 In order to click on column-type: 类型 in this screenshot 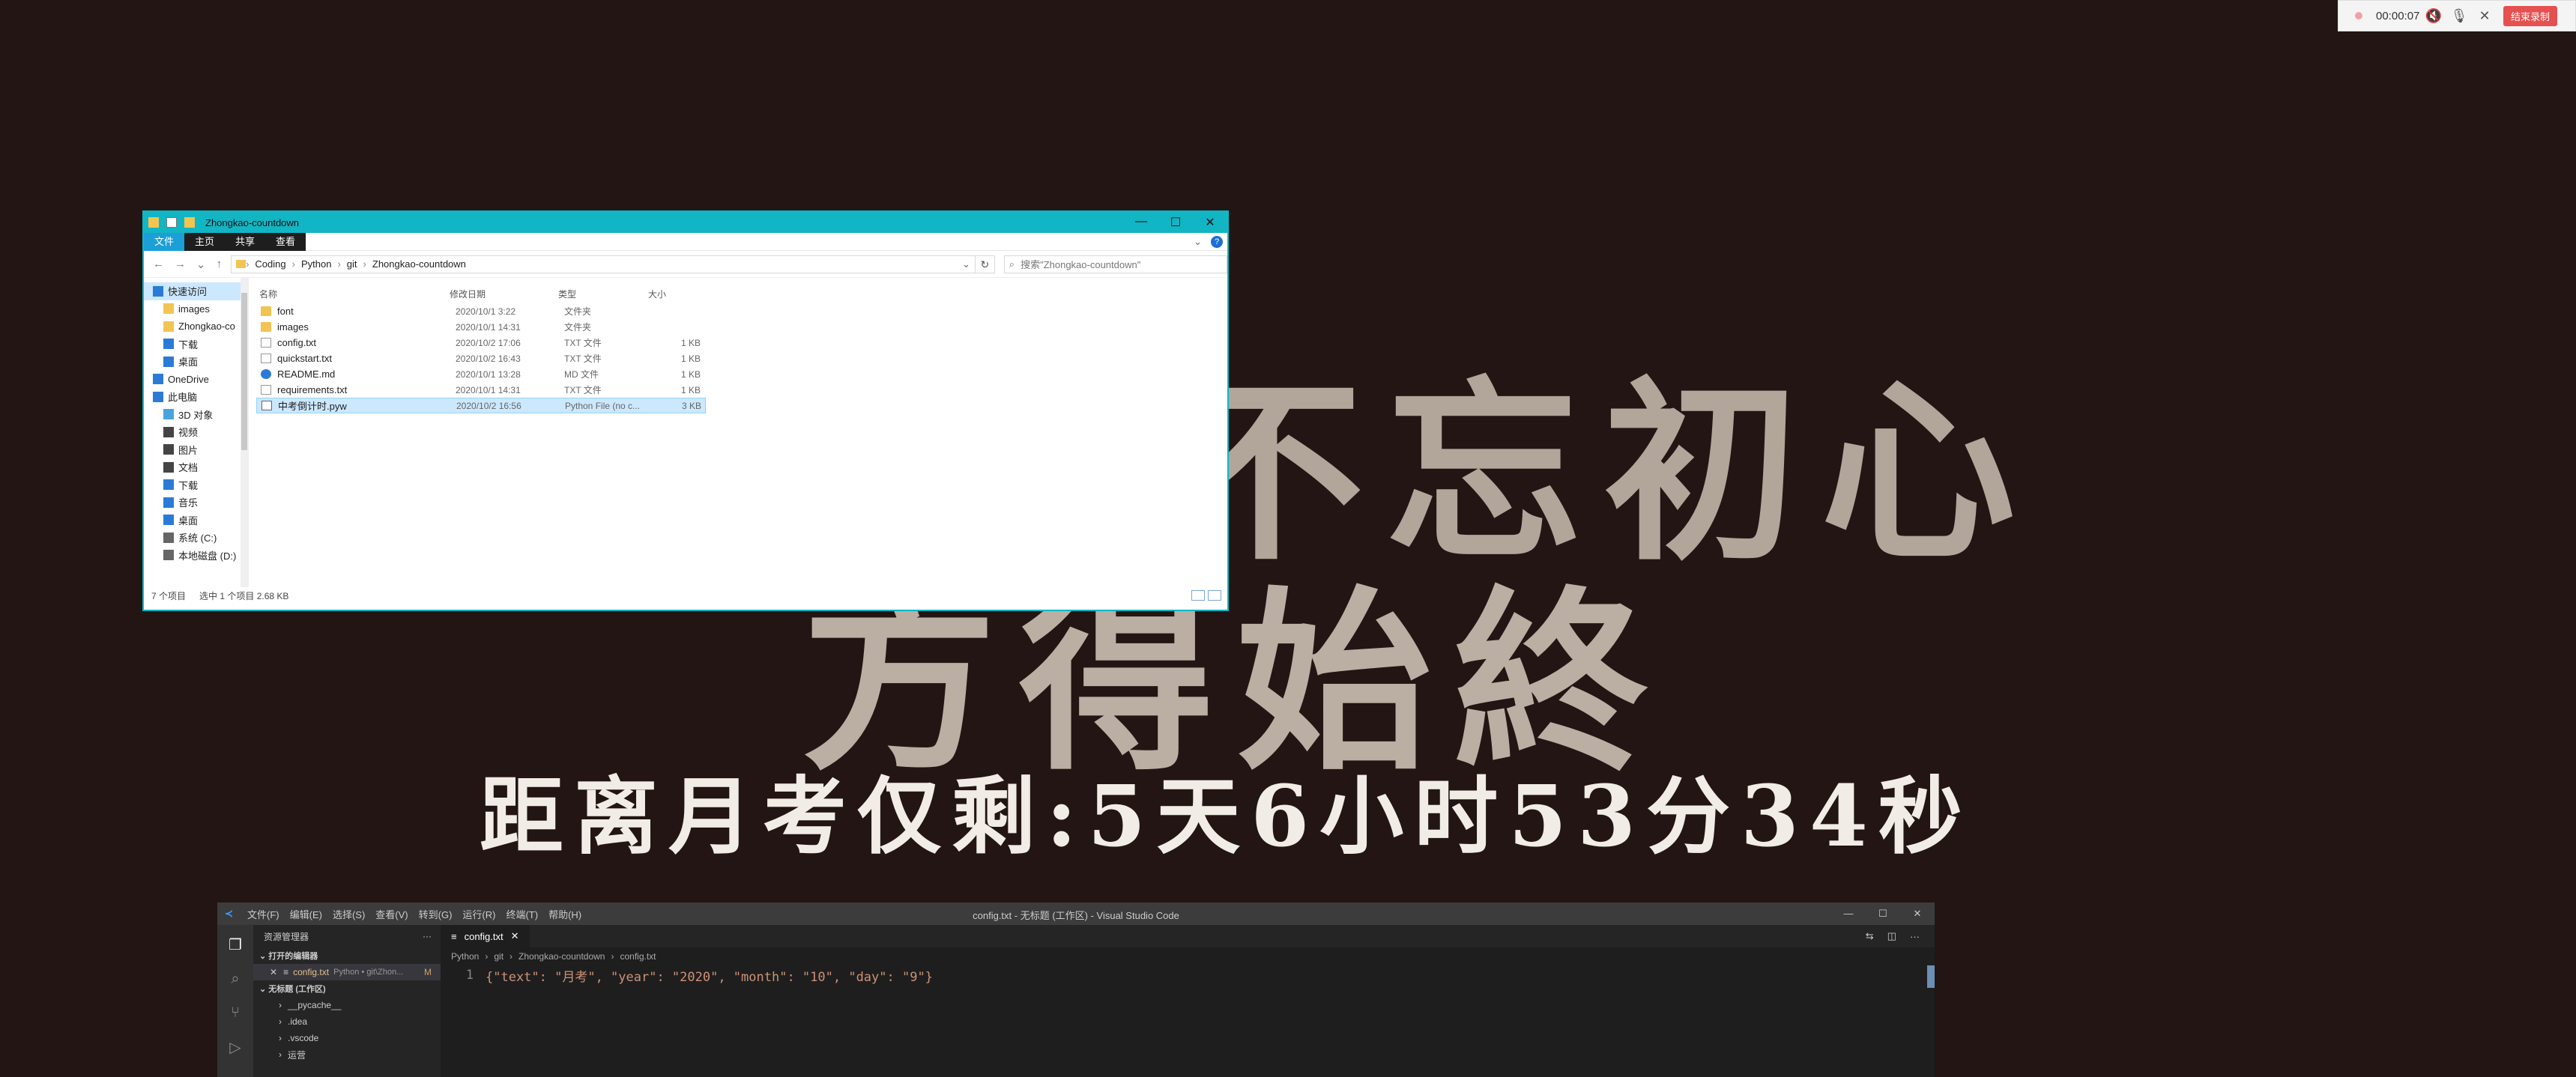, I will do `click(597, 294)`.